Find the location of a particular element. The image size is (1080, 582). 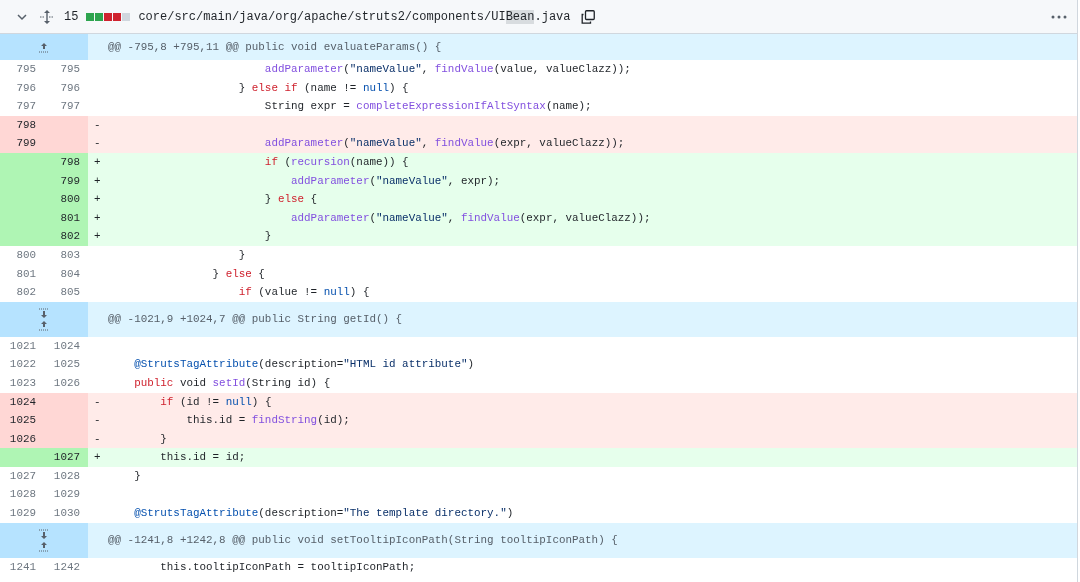

code-line: String expr = completeExpressionIfAltSyntax(name); is located at coordinates (427, 107).